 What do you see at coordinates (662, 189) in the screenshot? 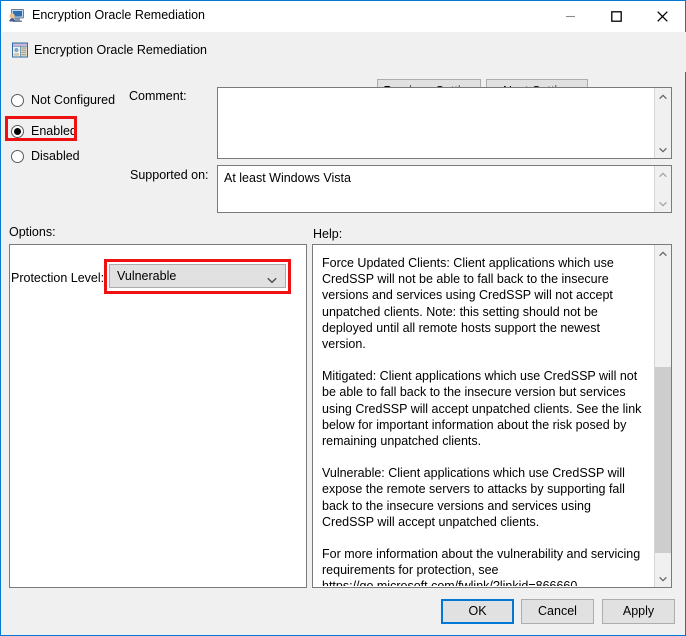
I see `supported-on-scrollbar` at bounding box center [662, 189].